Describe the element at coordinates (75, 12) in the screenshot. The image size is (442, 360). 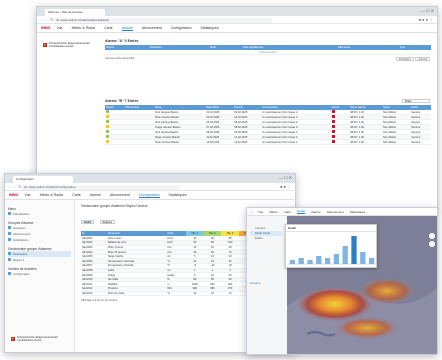
I see `browser-tab: Alarmes - Ville de Genève` at that location.